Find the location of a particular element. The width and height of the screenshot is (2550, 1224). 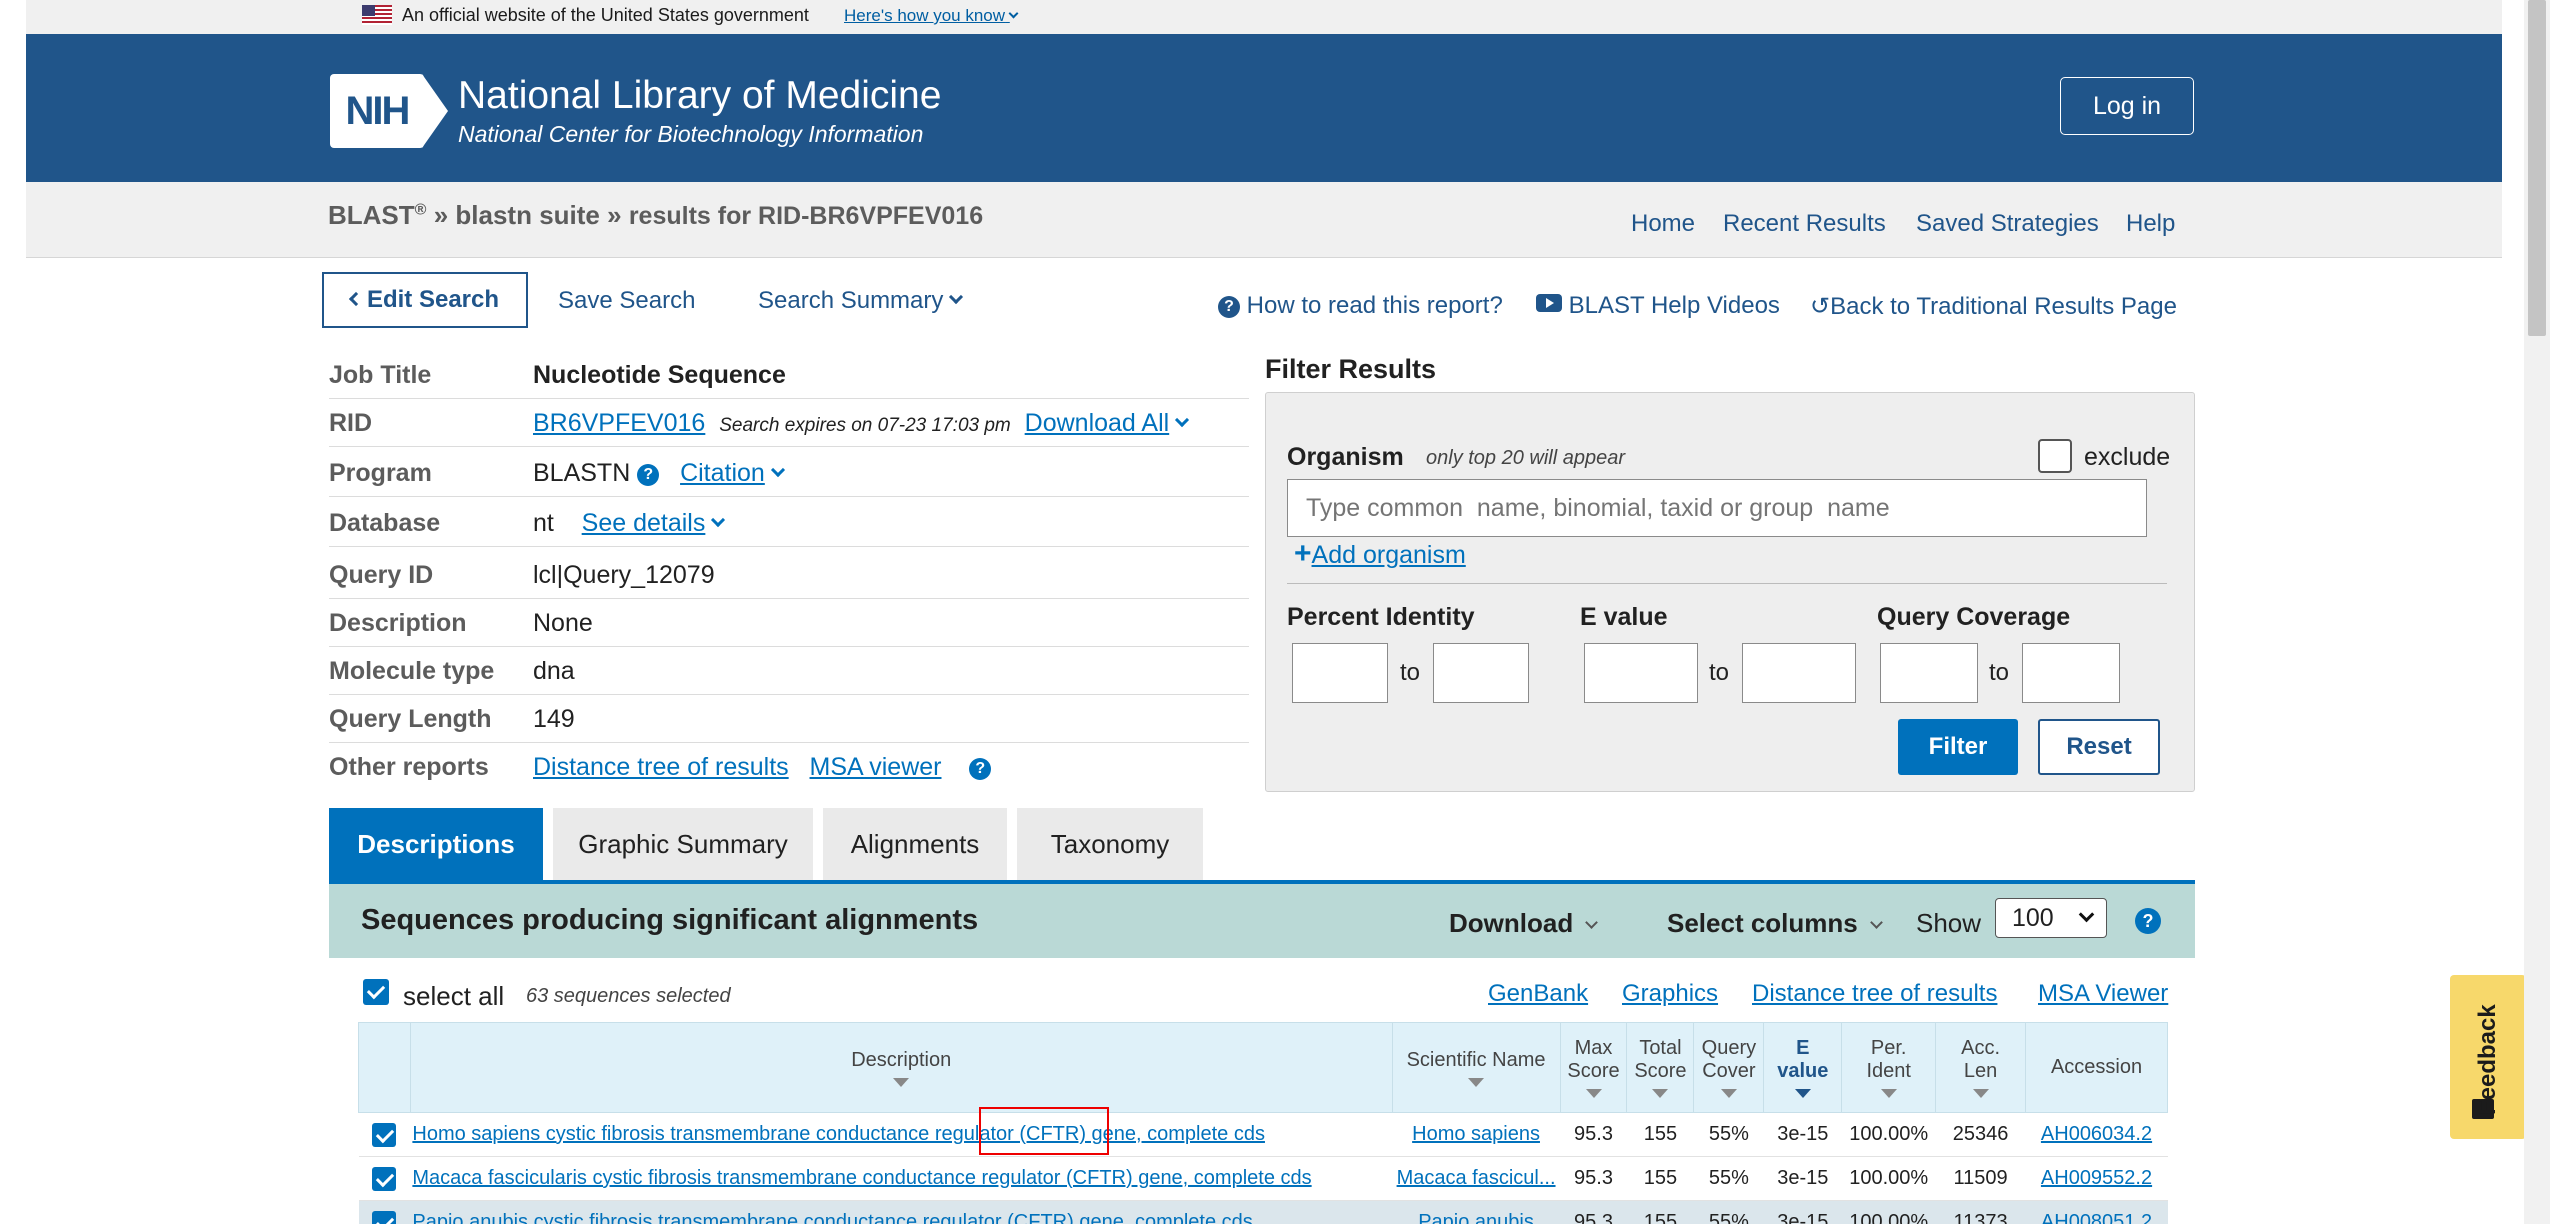

citation-link: Citation is located at coordinates (722, 473).